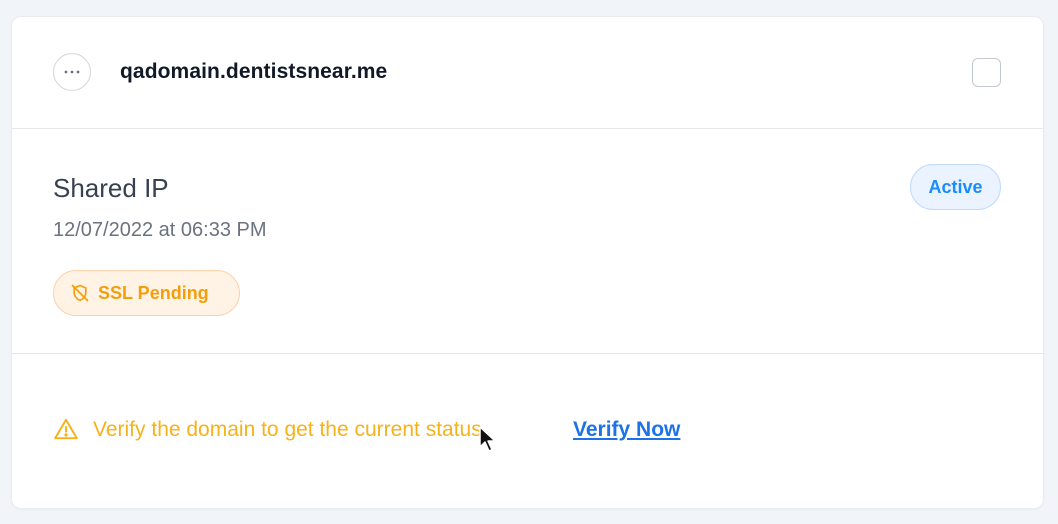  I want to click on domain-name: qadomain.dentistsnear.me, so click(254, 71).